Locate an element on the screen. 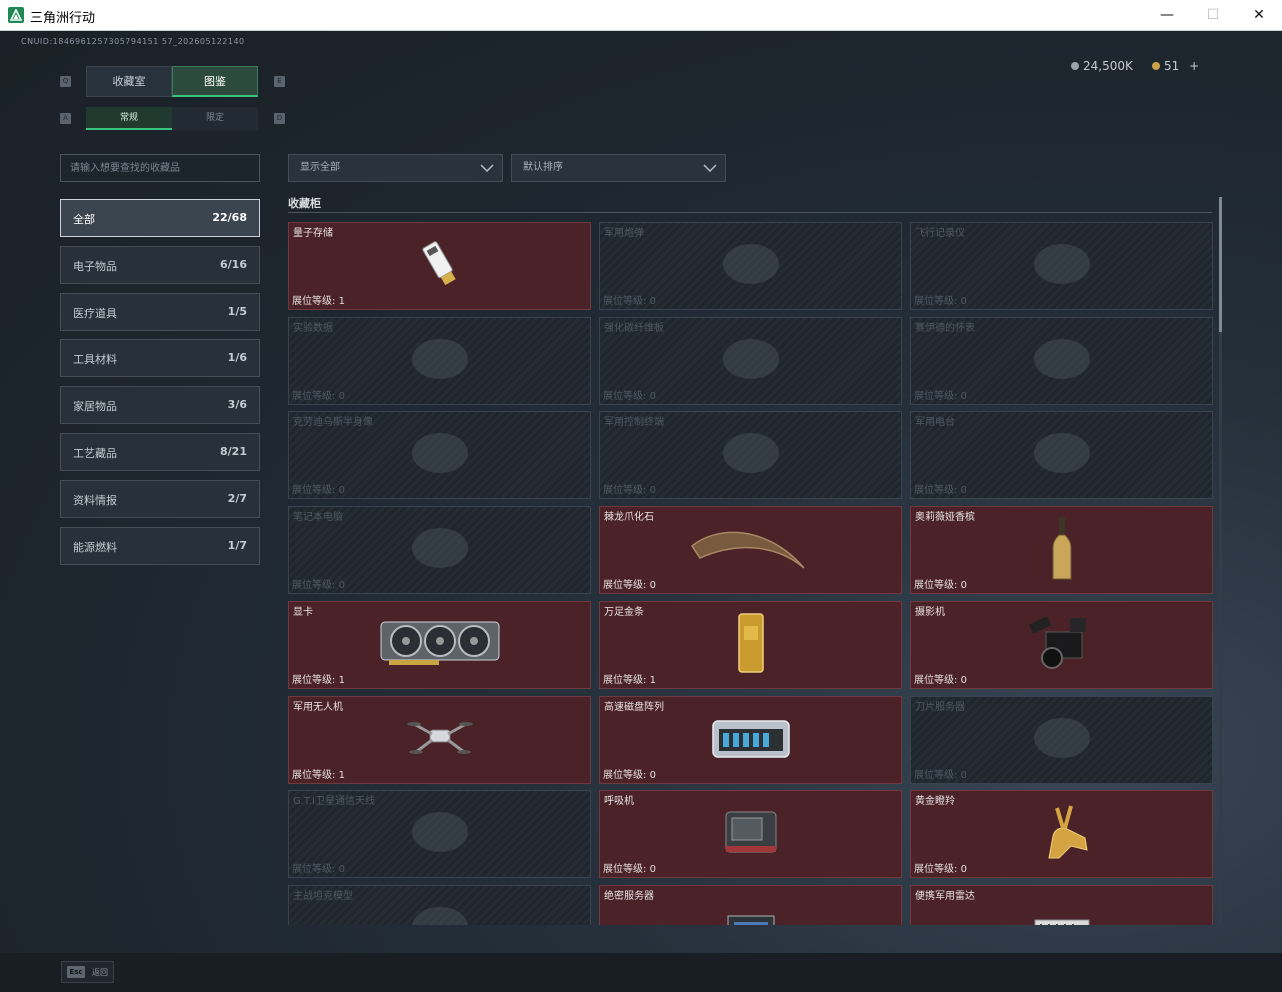 This screenshot has height=992, width=1282. collection-card: 奥莉薇娅香槟 展位等级: 0 is located at coordinates (1061, 550).